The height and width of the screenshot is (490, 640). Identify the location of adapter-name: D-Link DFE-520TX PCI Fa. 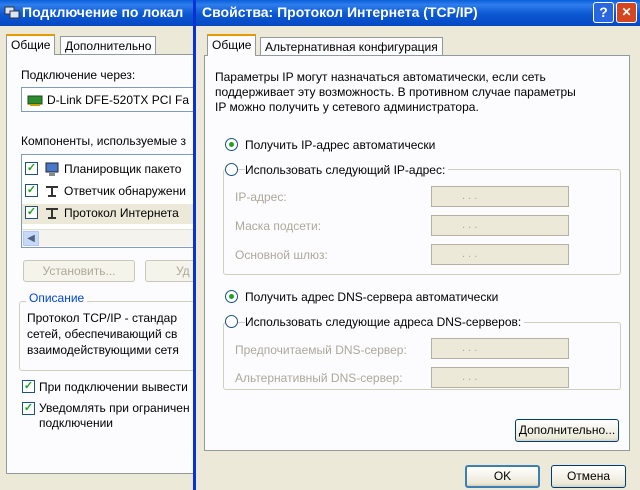
(118, 100).